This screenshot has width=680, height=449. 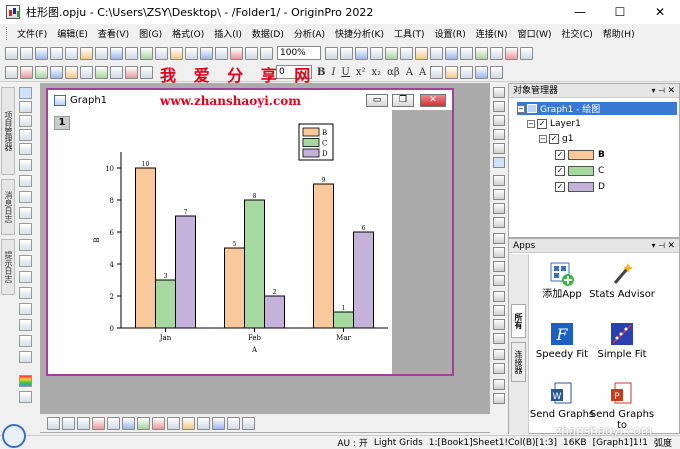 I want to click on add-bubble-scale-icon, so click(x=499, y=194).